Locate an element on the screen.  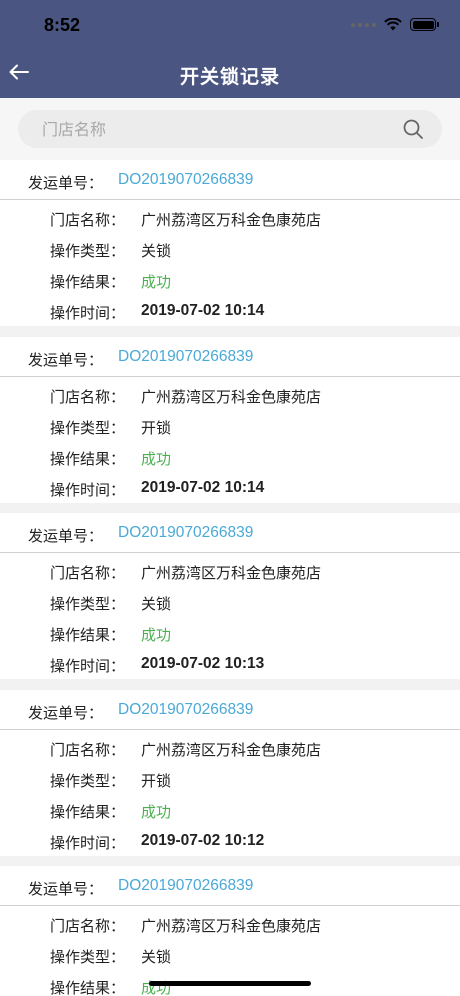
op-time-row: 操作时间： 2019-07-02 10:12 is located at coordinates (230, 843).